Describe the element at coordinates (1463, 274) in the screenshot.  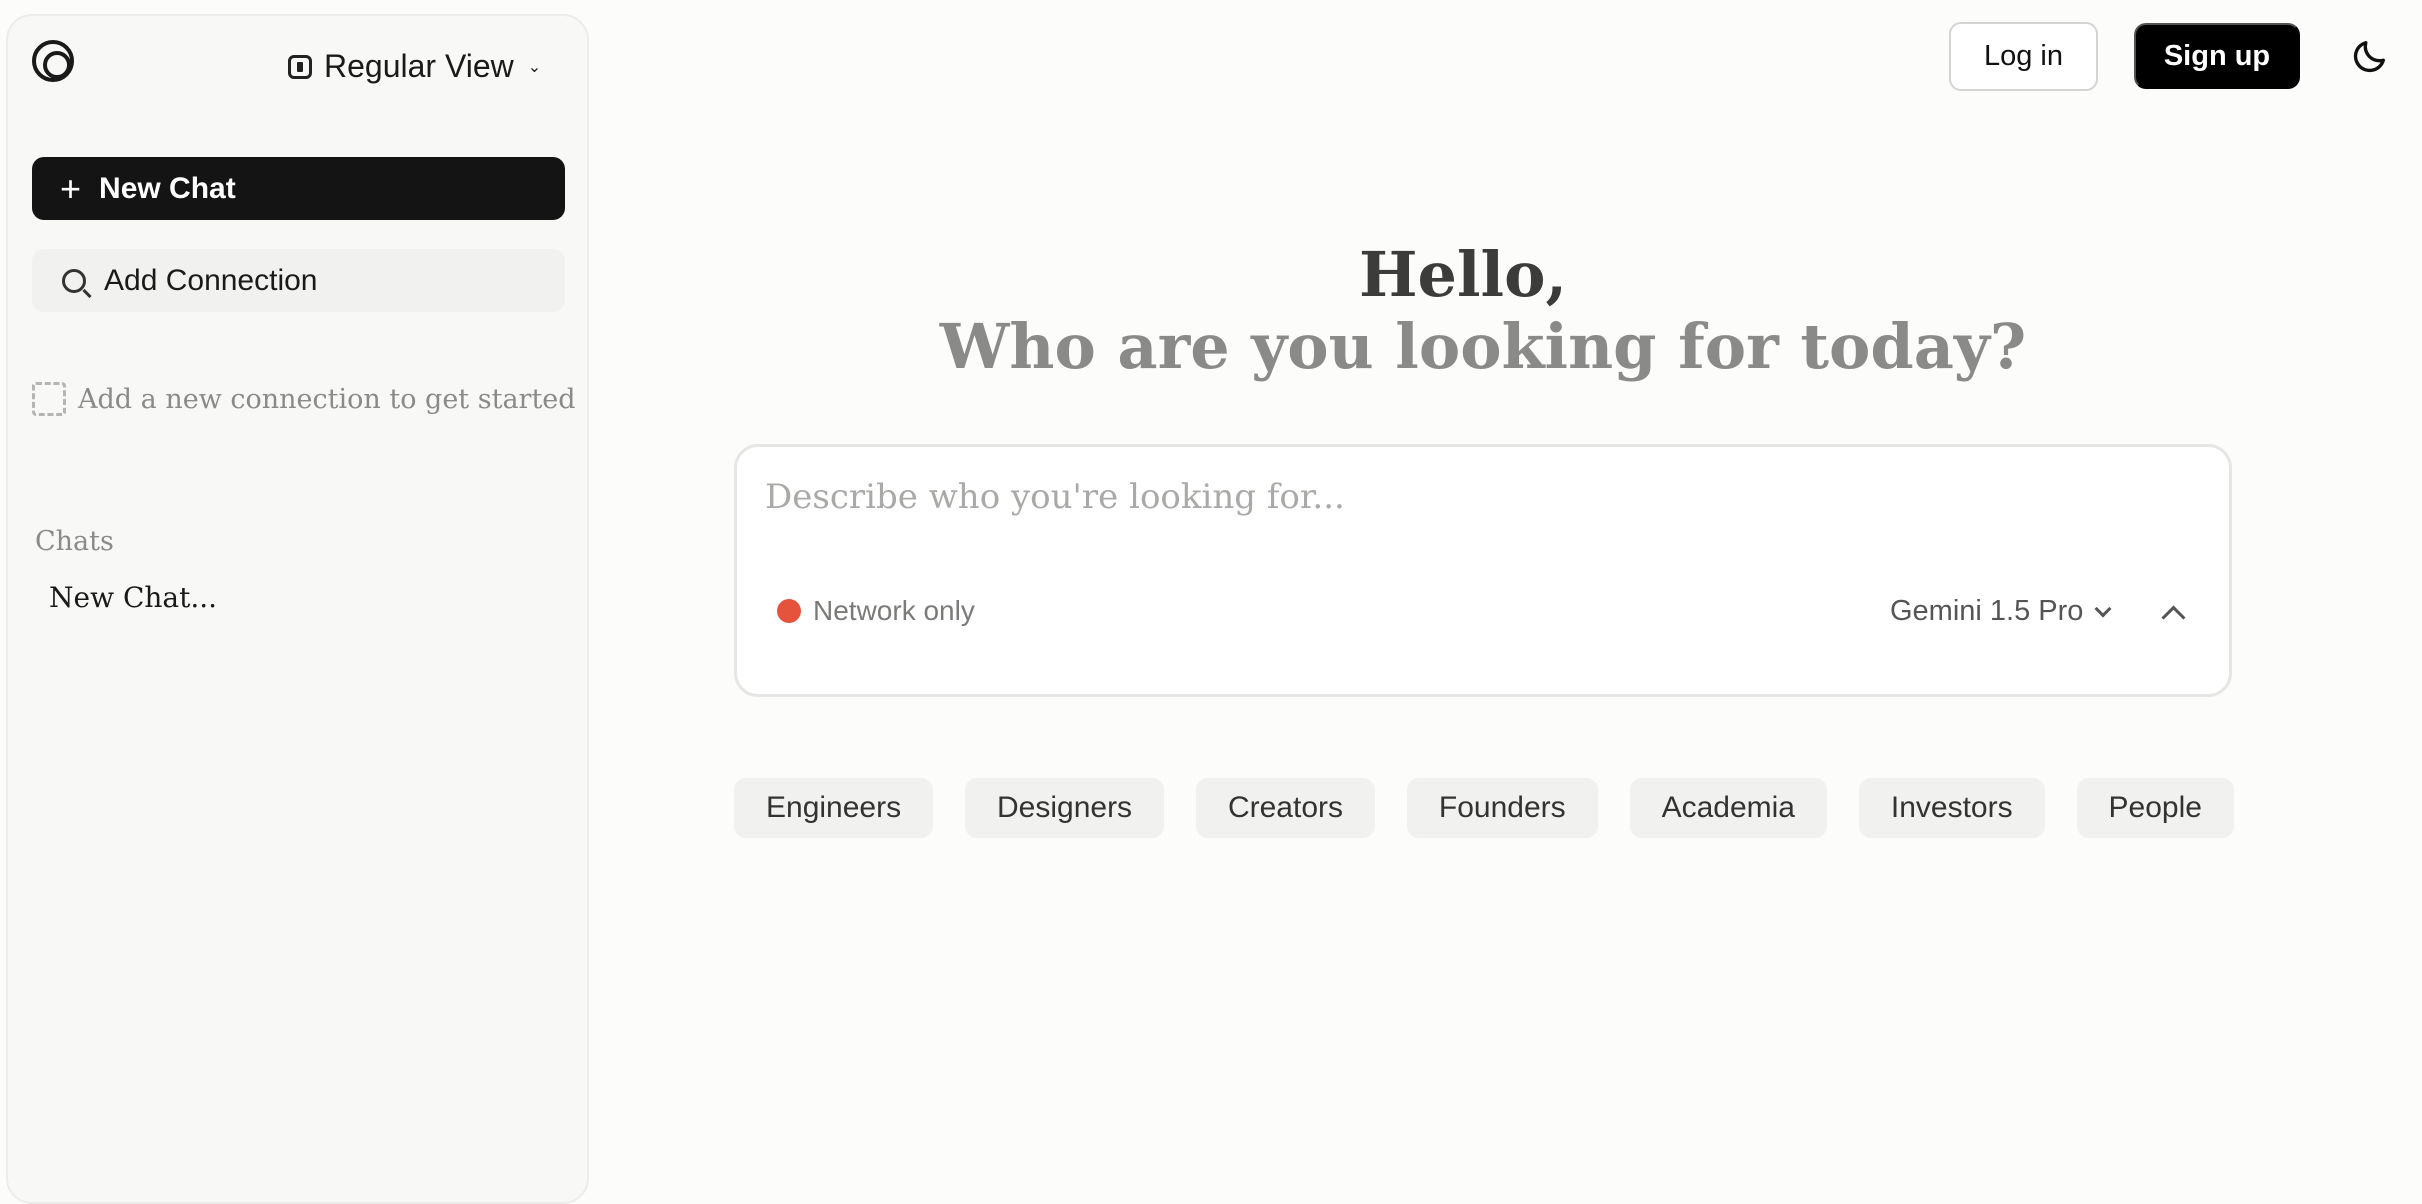
I see `greeting: Hello,` at that location.